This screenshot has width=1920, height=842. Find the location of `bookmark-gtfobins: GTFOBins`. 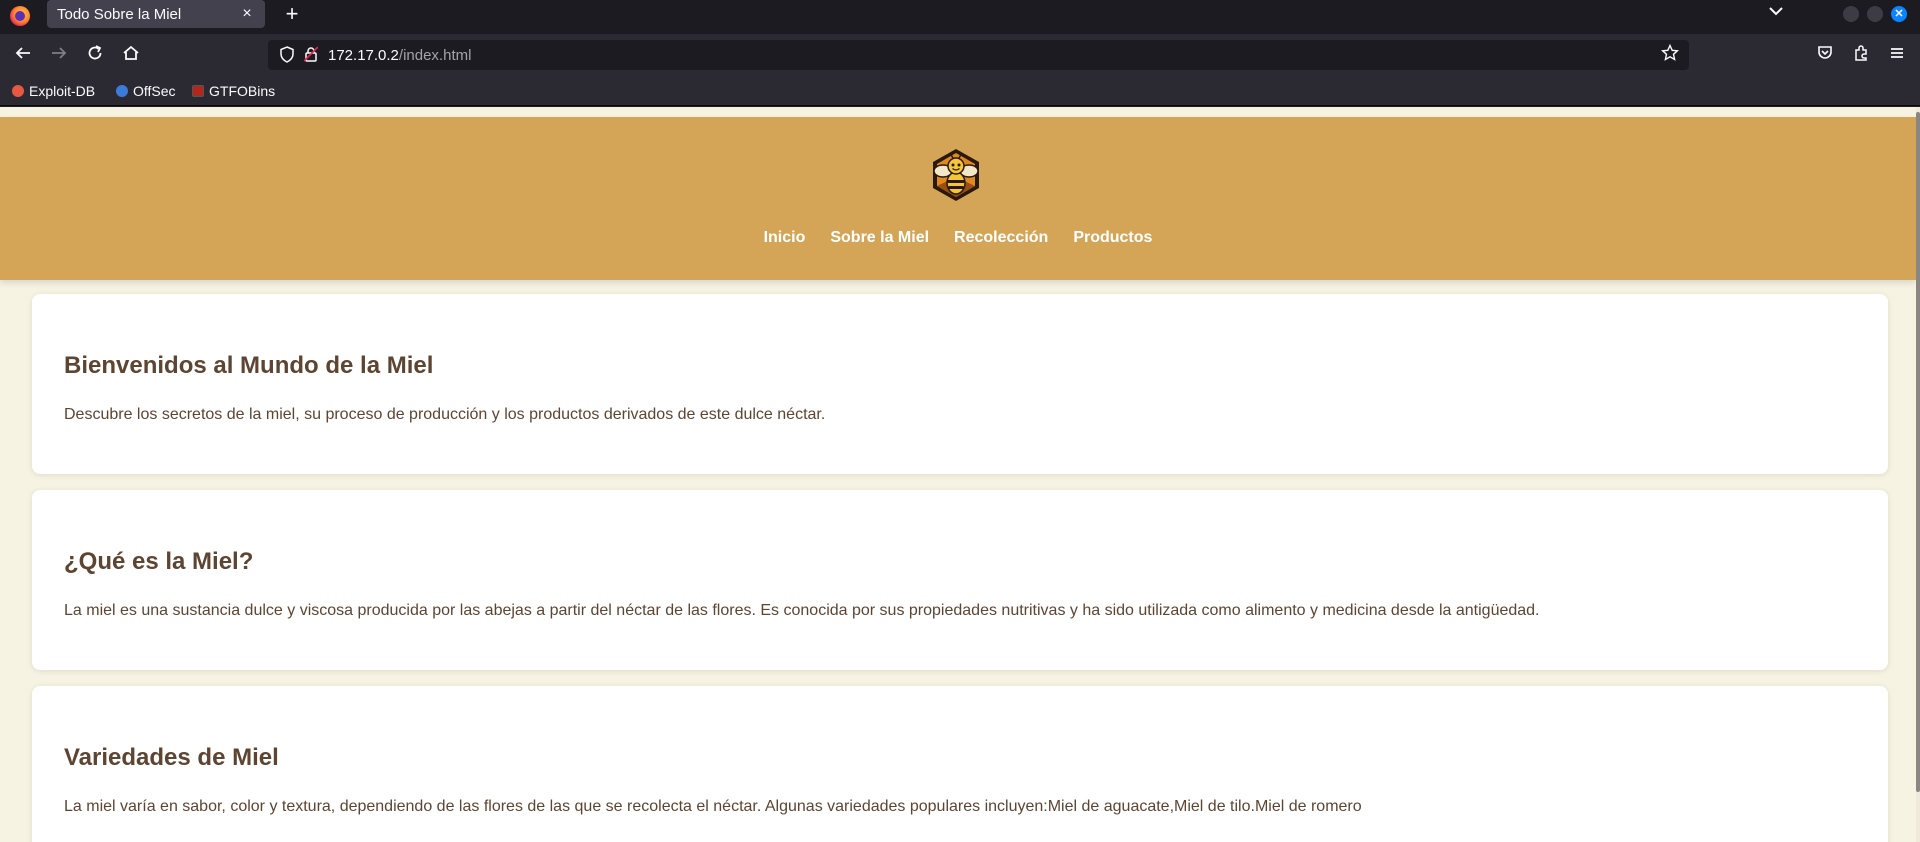

bookmark-gtfobins: GTFOBins is located at coordinates (233, 91).